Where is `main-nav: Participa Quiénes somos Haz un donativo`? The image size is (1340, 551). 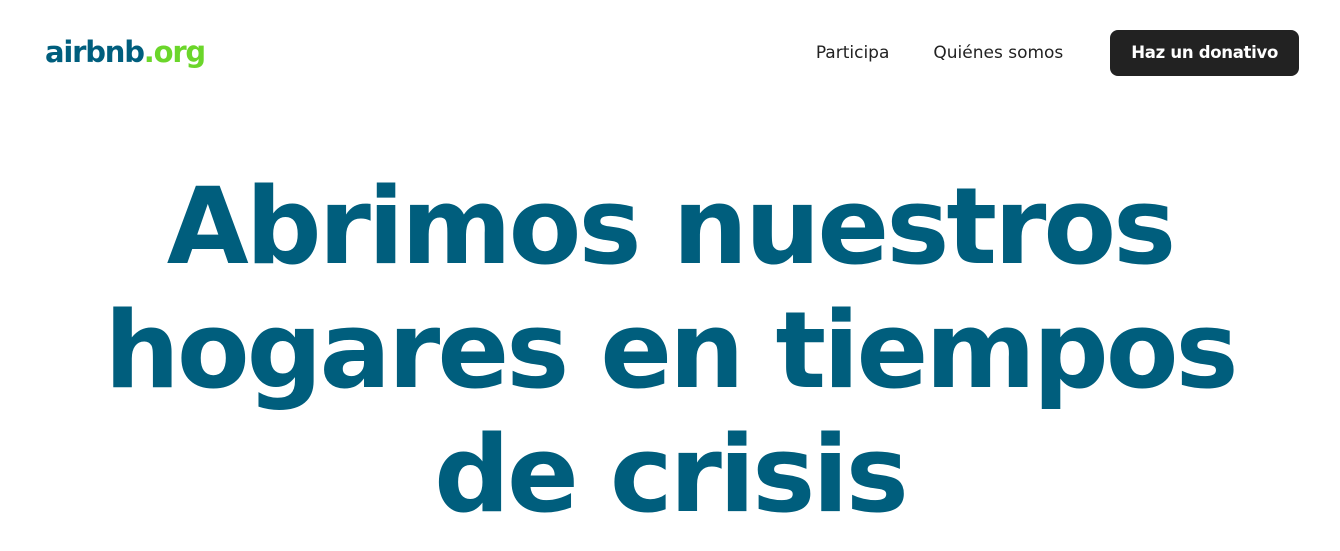 main-nav: Participa Quiénes somos Haz un donativo is located at coordinates (1057, 53).